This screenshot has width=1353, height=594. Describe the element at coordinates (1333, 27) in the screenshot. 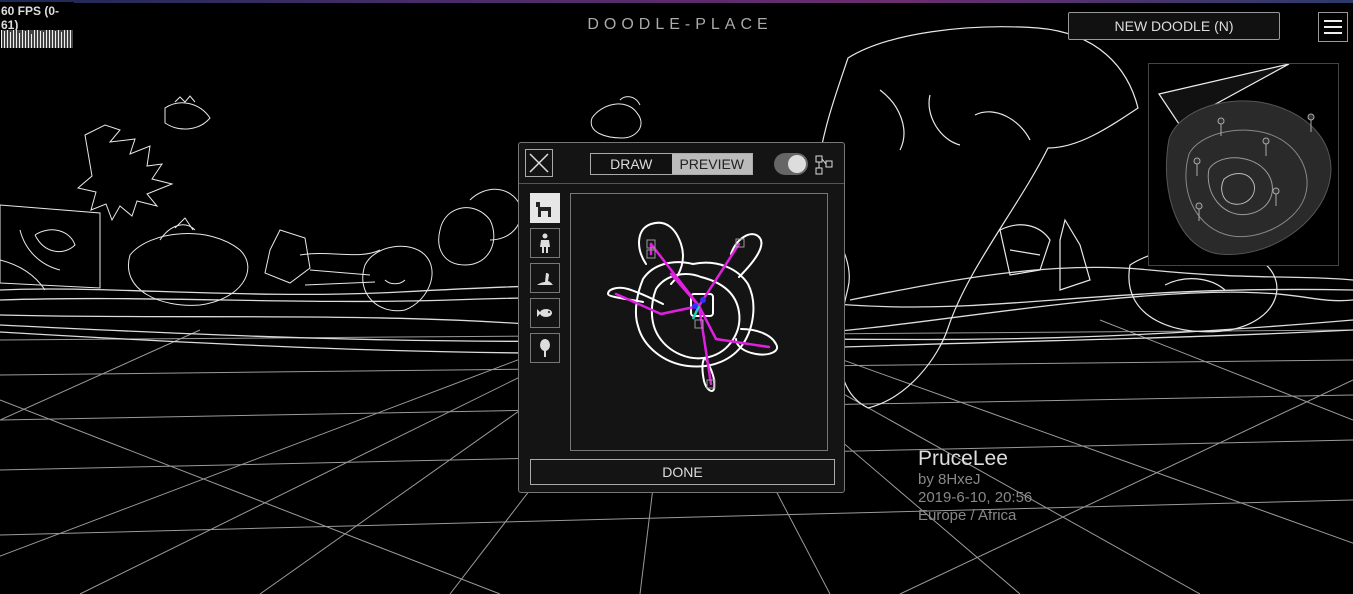

I see `menu-button` at that location.